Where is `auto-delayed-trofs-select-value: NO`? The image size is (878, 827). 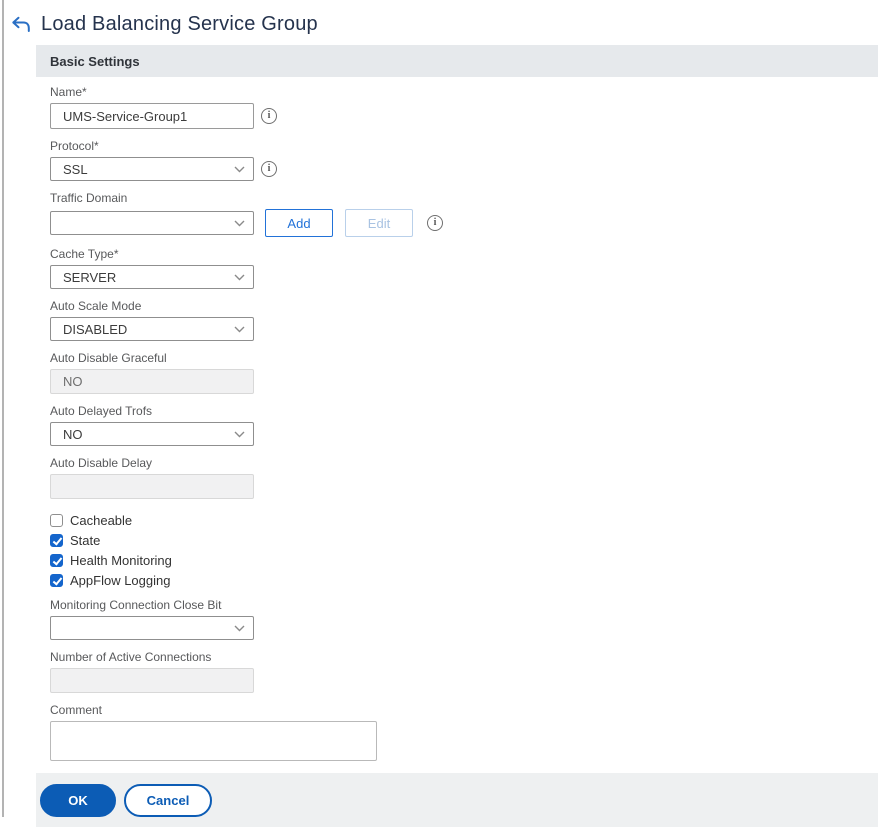 auto-delayed-trofs-select-value: NO is located at coordinates (73, 434).